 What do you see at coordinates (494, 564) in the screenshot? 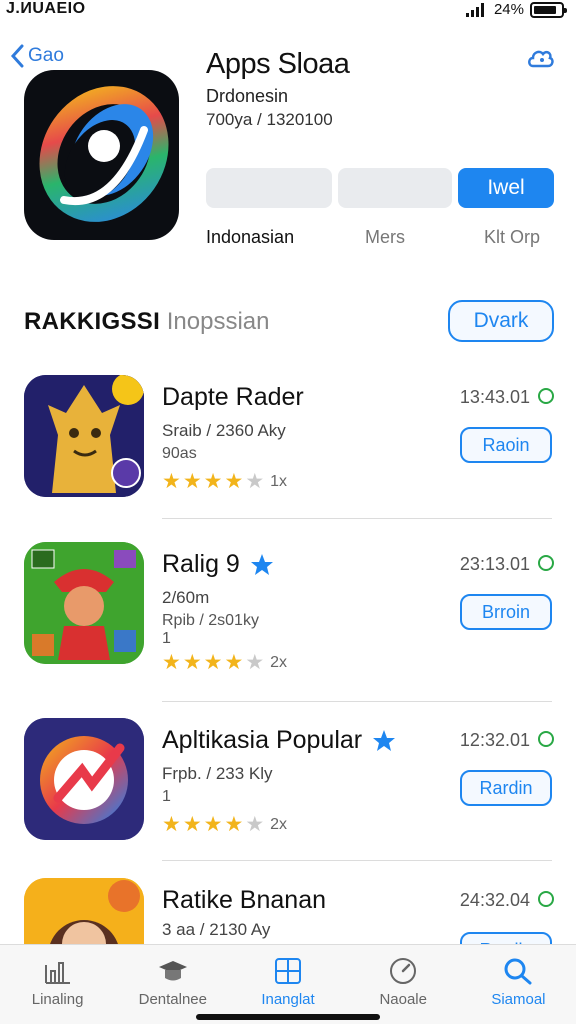
I see `app-time: 23:13.01` at bounding box center [494, 564].